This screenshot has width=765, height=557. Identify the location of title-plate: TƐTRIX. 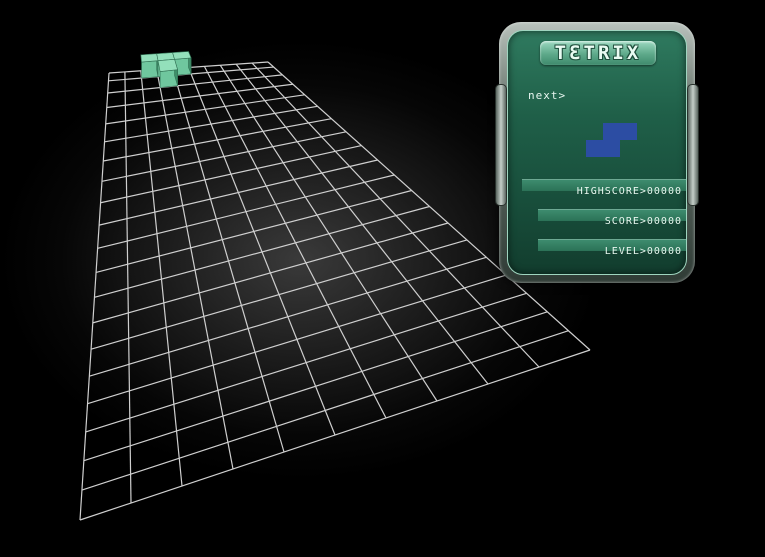
(598, 53).